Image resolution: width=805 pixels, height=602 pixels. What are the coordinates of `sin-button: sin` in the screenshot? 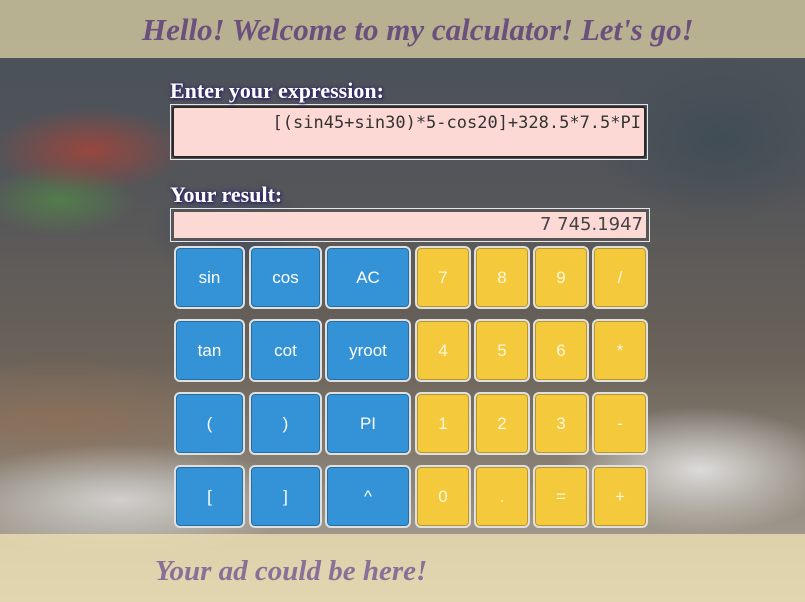 It's located at (209, 277).